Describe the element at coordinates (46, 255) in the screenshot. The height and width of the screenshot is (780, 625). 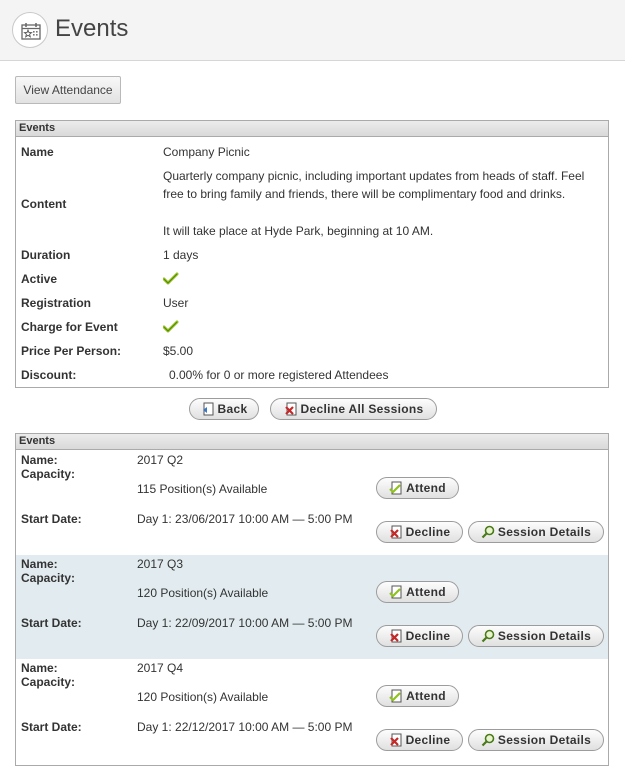
I see `duration-label: Duration` at that location.